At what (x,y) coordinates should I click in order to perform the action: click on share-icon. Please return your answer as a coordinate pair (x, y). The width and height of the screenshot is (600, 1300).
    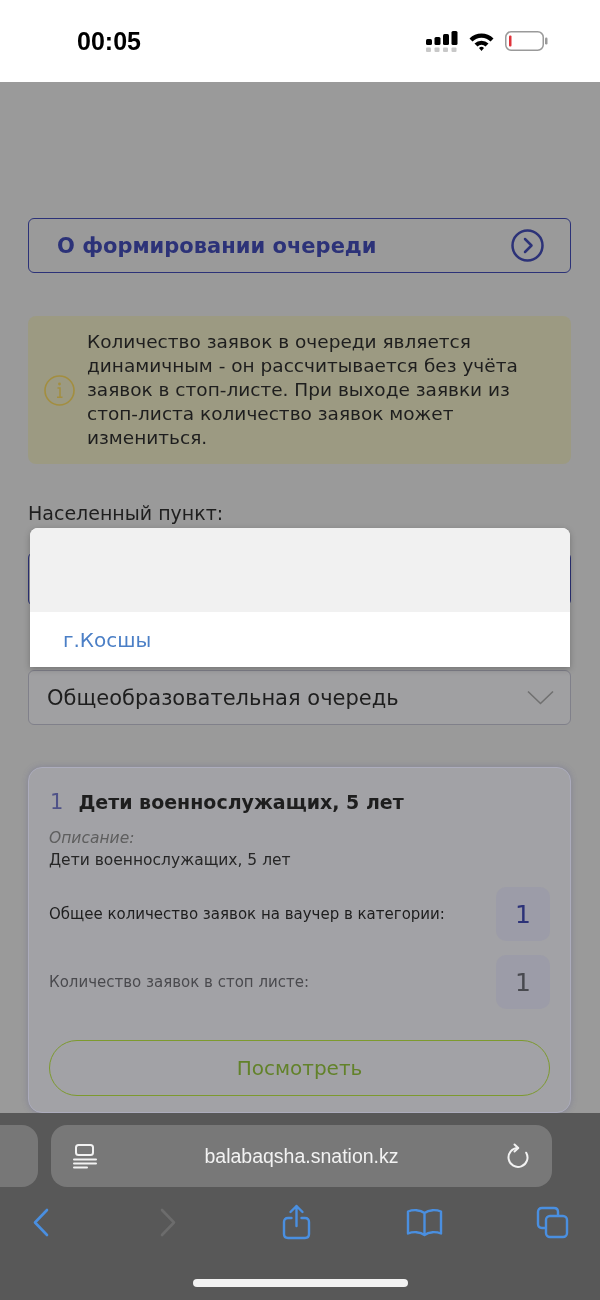
    Looking at the image, I should click on (296, 1222).